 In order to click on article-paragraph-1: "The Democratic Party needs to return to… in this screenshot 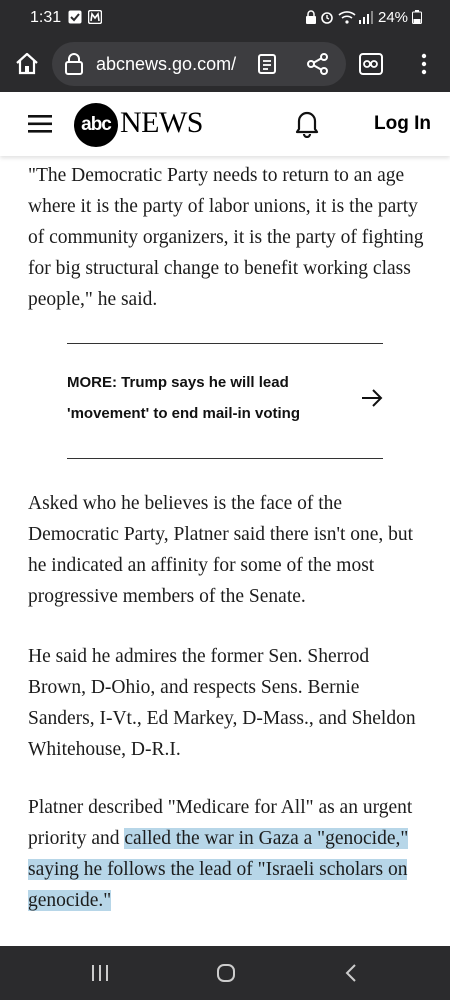, I will do `click(226, 237)`.